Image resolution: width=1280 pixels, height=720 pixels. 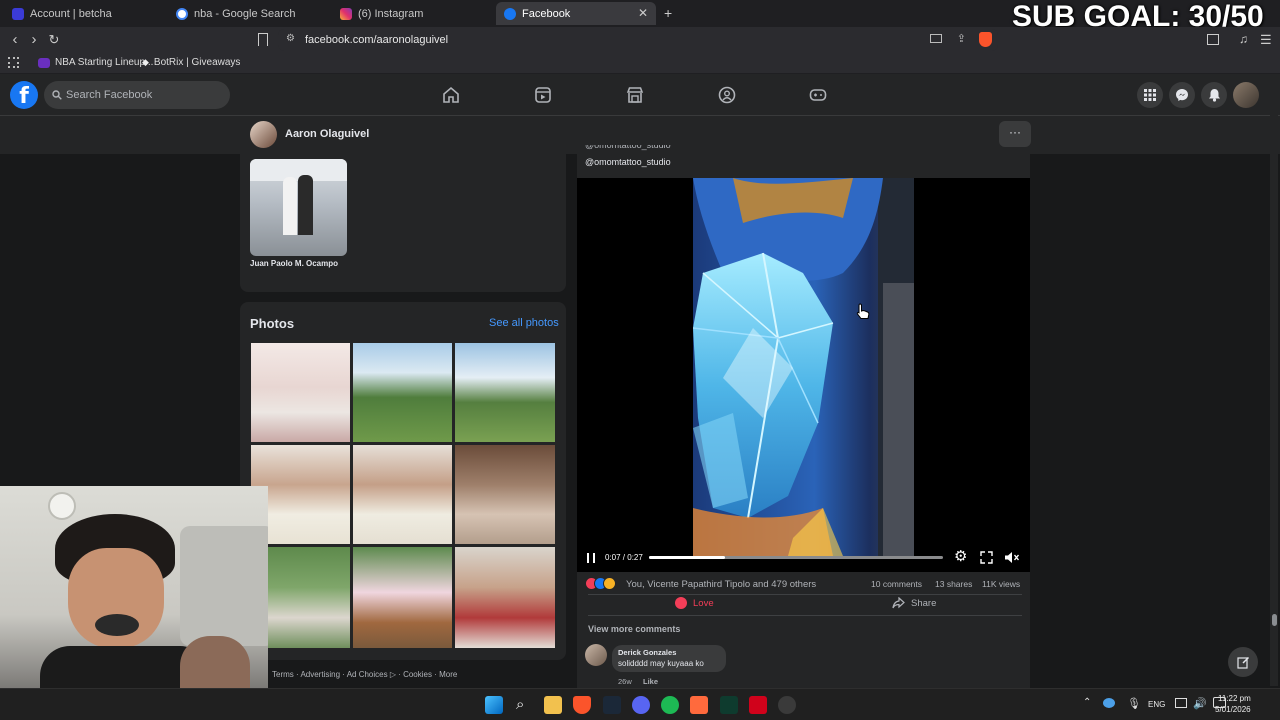 I want to click on profile-name: Aaron Olaguivel, so click(x=327, y=134).